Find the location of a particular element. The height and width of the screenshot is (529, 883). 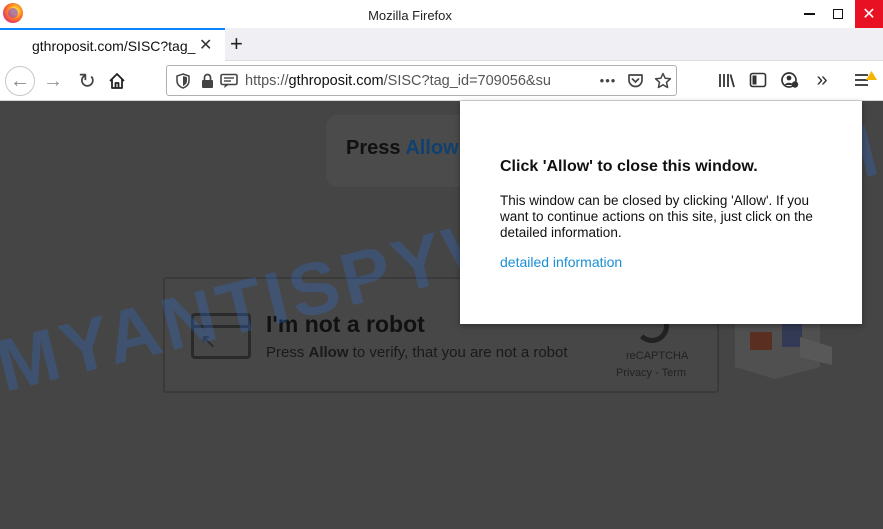

reload-icon: ↻ is located at coordinates (87, 81).